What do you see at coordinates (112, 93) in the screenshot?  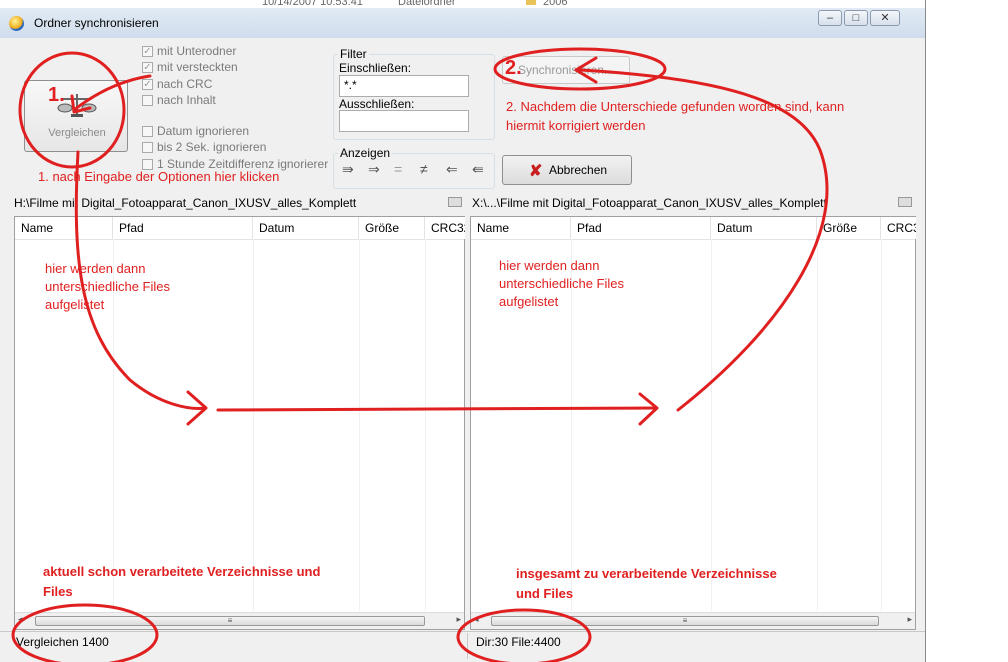 I see `annotation-arrow-to-compare` at bounding box center [112, 93].